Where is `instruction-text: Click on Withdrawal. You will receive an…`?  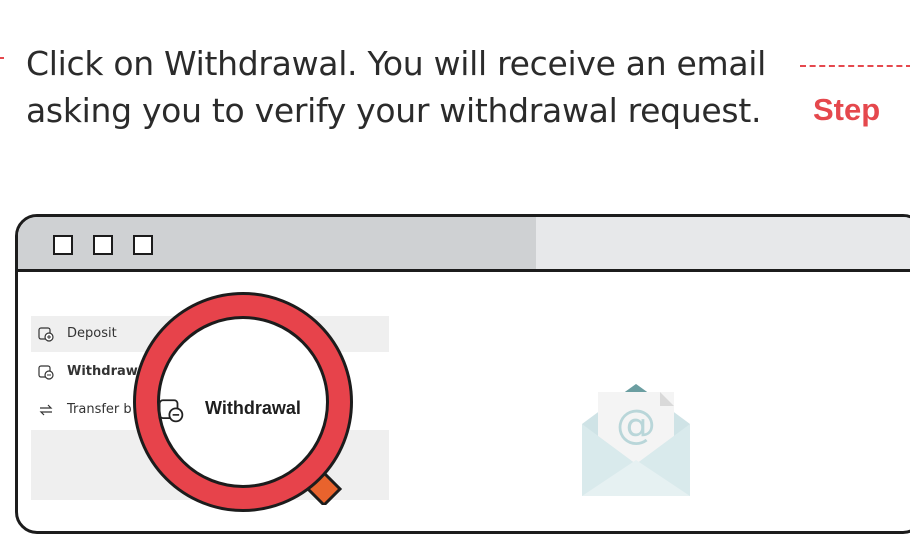
instruction-text: Click on Withdrawal. You will receive an… is located at coordinates (396, 87).